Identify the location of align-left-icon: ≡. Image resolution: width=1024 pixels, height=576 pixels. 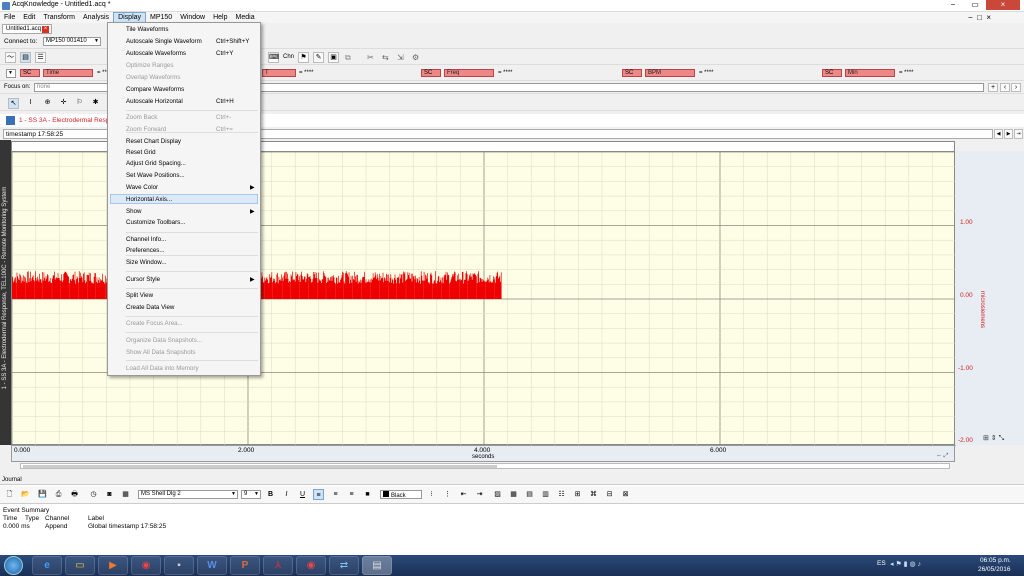
(318, 494).